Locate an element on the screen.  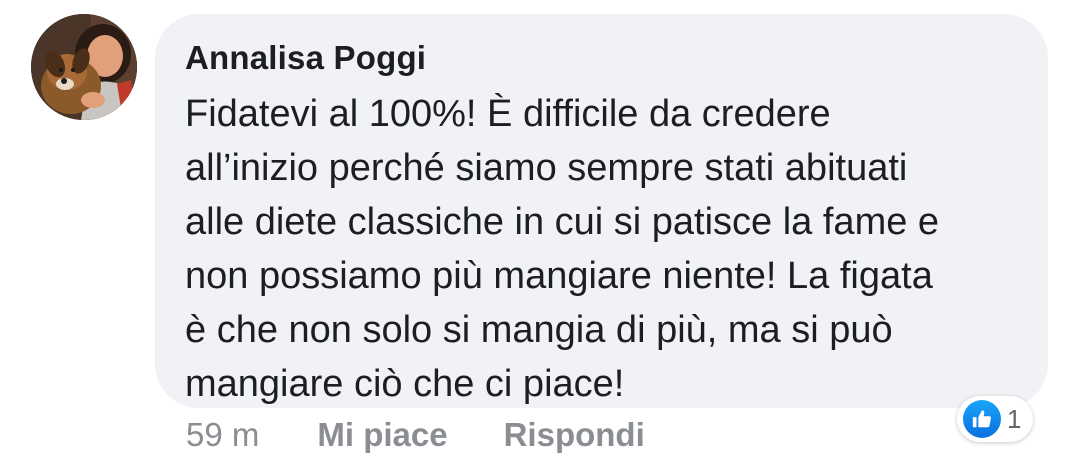
reaction-summary: 1 is located at coordinates (995, 419).